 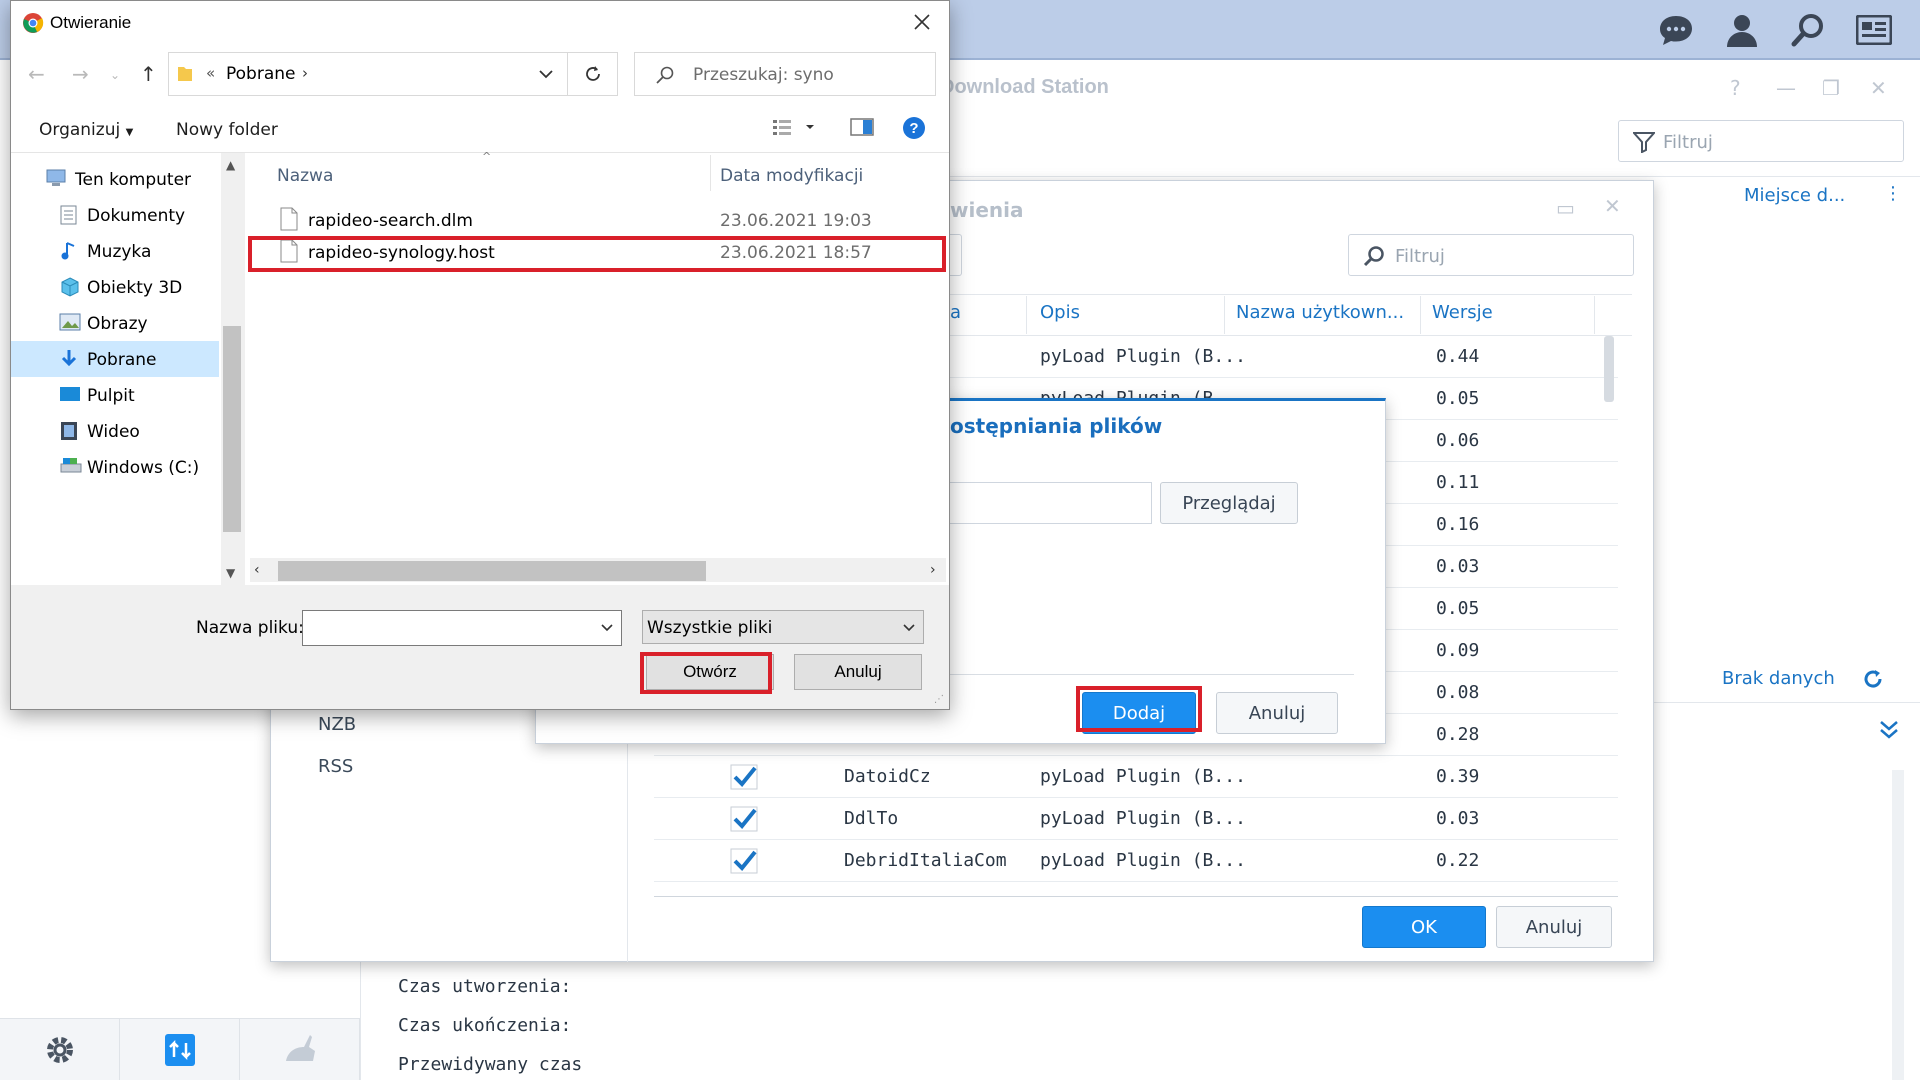 I want to click on nav-item-ten-komputer: Ten komputer, so click(x=115, y=179).